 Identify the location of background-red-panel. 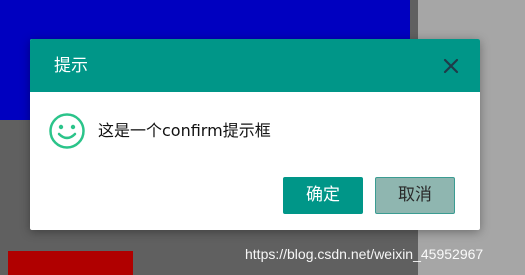
(70, 263).